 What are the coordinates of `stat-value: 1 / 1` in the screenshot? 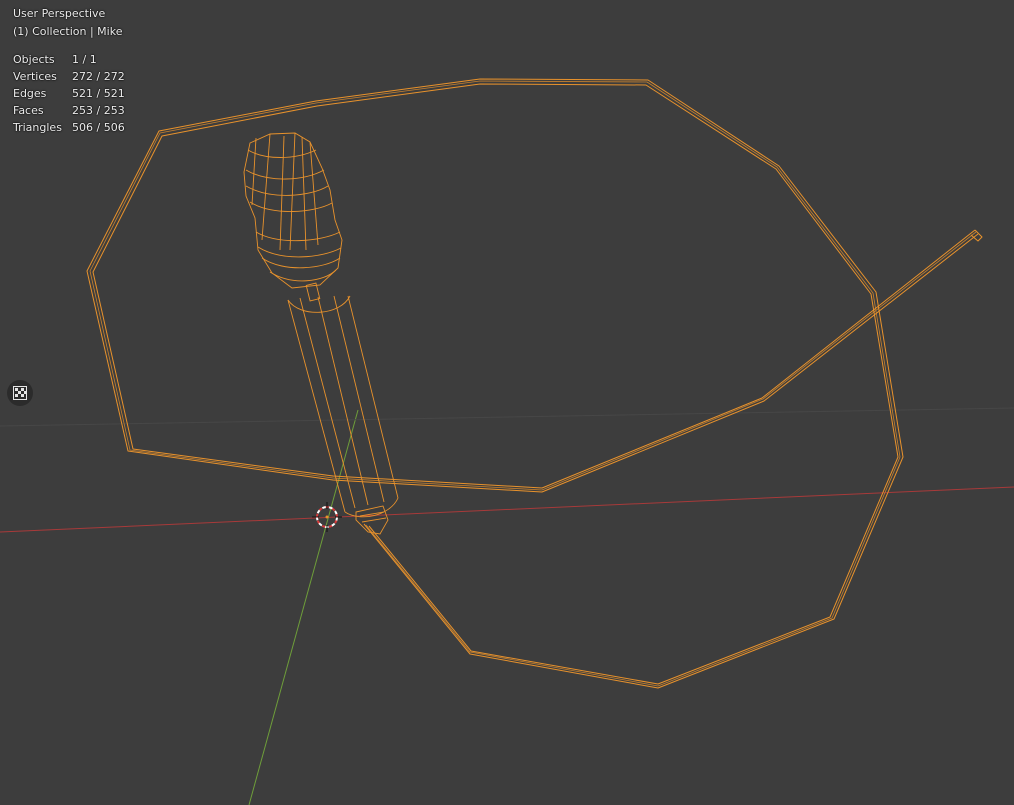 It's located at (84, 59).